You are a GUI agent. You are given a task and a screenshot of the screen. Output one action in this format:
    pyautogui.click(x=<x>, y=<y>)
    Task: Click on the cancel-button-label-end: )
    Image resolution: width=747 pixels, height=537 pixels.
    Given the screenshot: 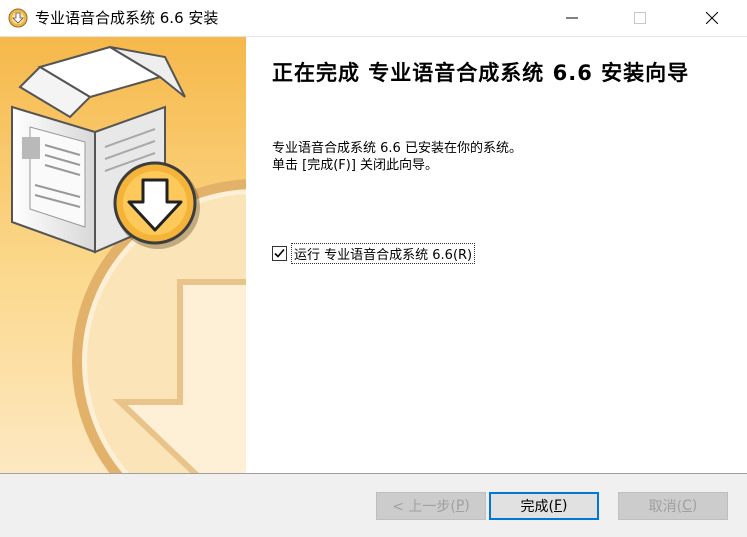 What is the action you would take?
    pyautogui.click(x=694, y=506)
    